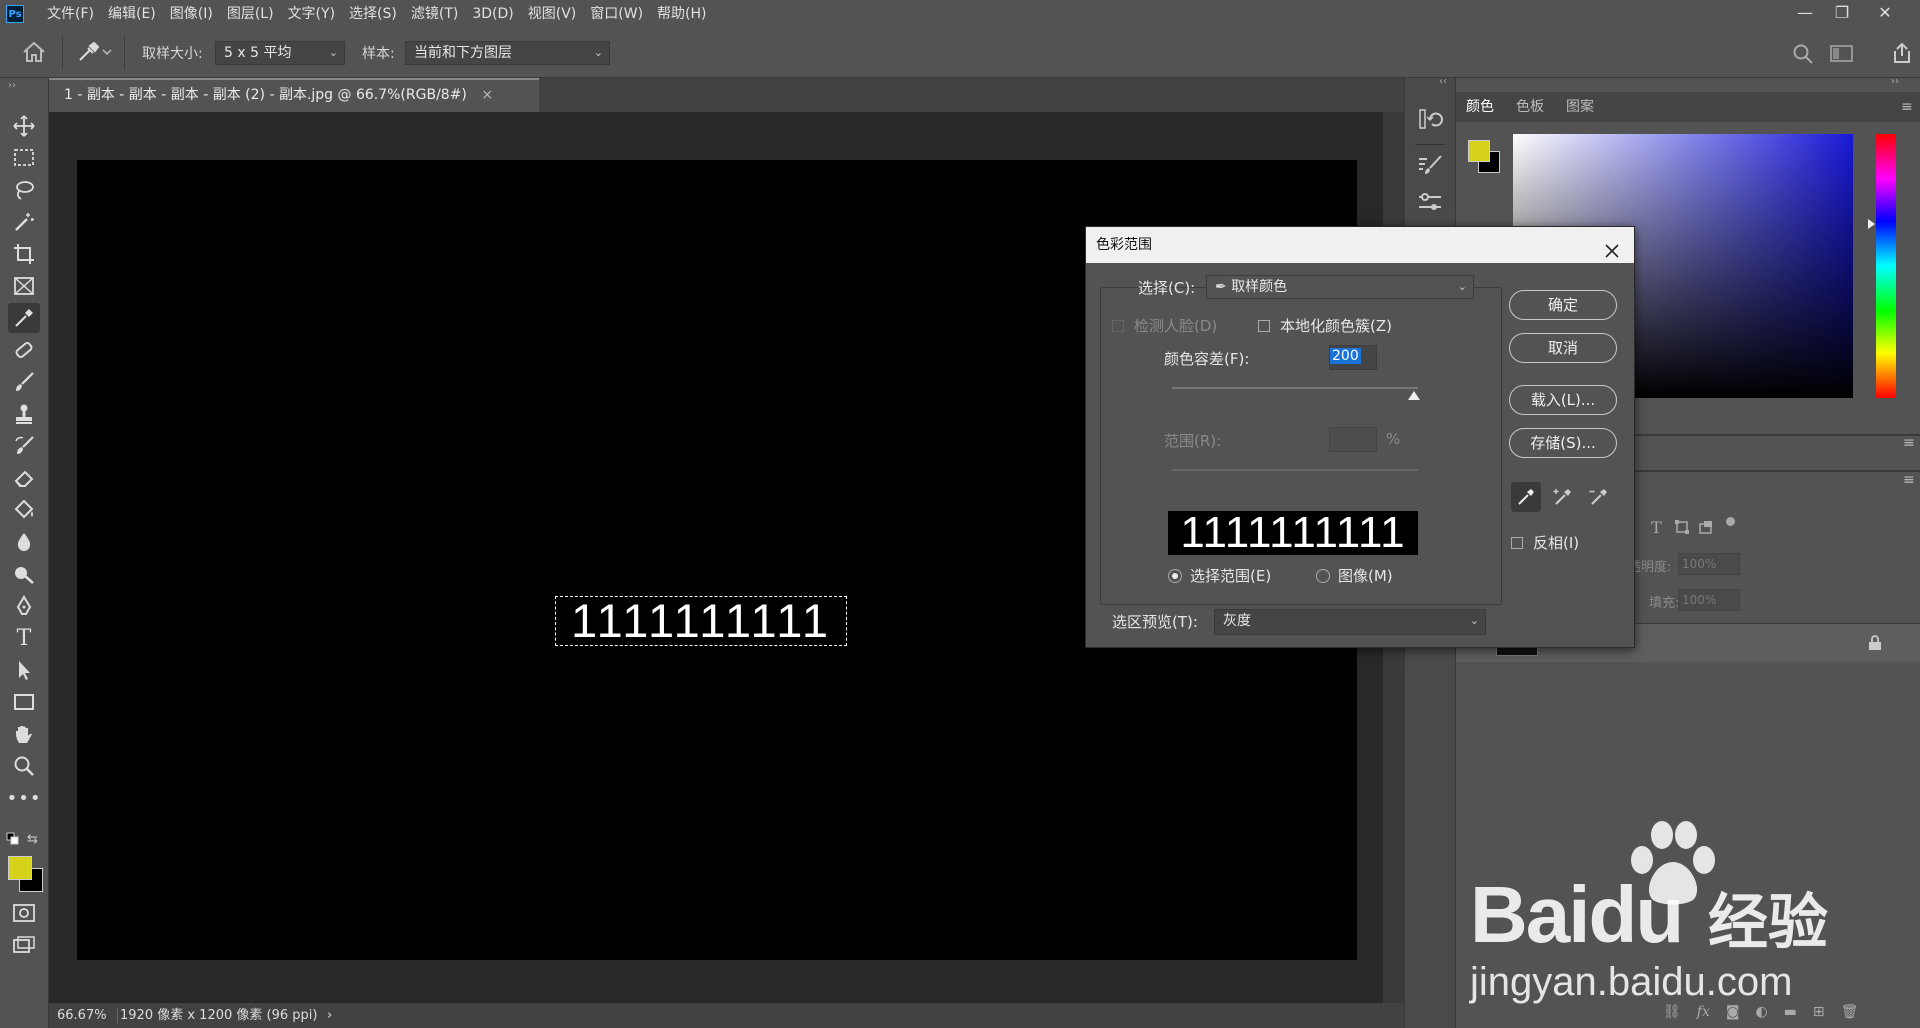  What do you see at coordinates (24, 766) in the screenshot?
I see `zoom-tool-icon` at bounding box center [24, 766].